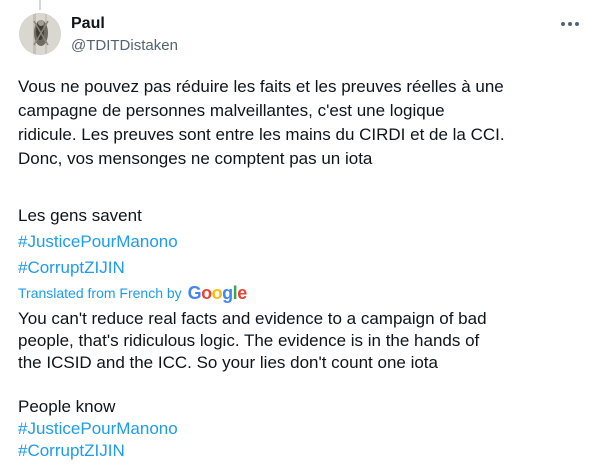 This screenshot has height=473, width=598. What do you see at coordinates (194, 292) in the screenshot?
I see `google-logo-letter: G` at bounding box center [194, 292].